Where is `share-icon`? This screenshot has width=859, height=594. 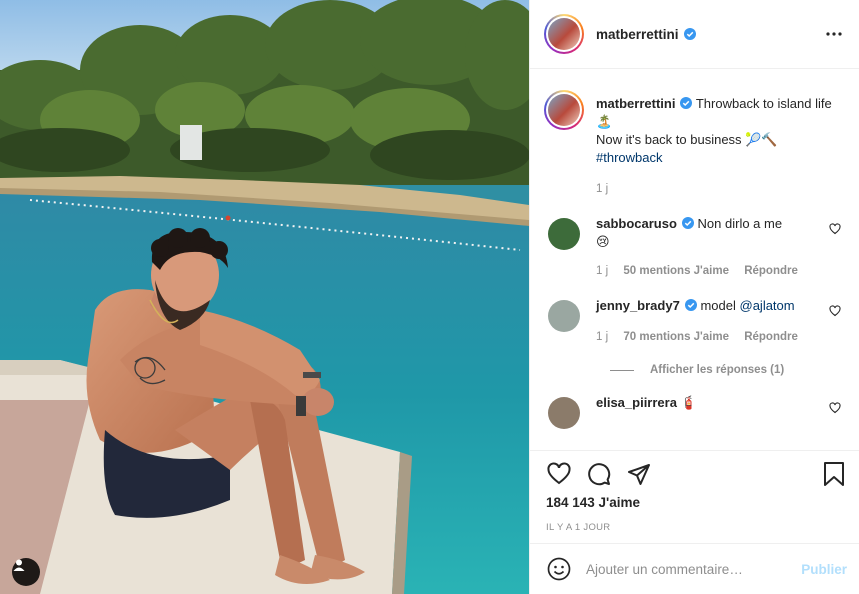
share-icon is located at coordinates (639, 474).